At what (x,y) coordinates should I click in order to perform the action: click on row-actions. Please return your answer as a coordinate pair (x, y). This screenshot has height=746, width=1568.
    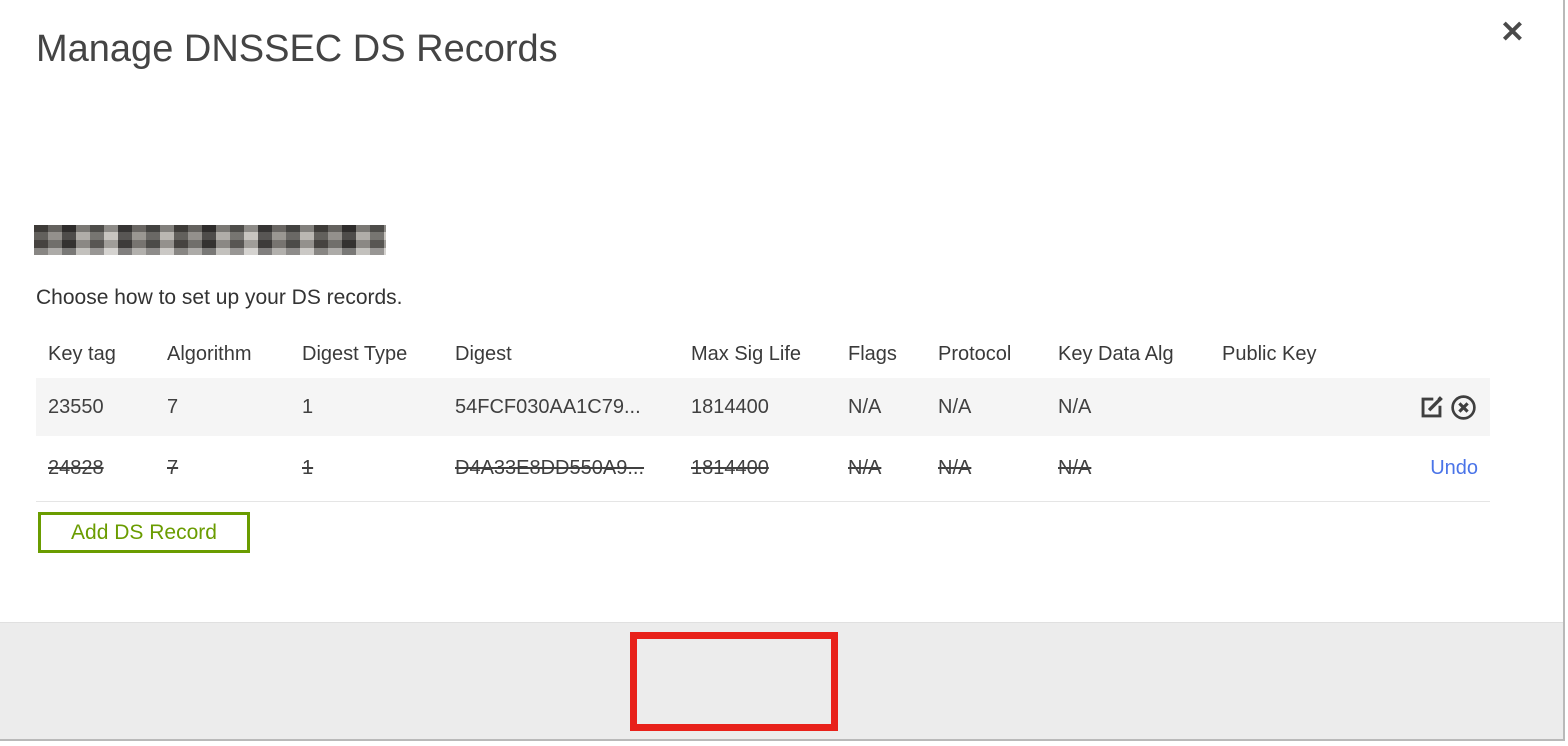
    Looking at the image, I should click on (1430, 407).